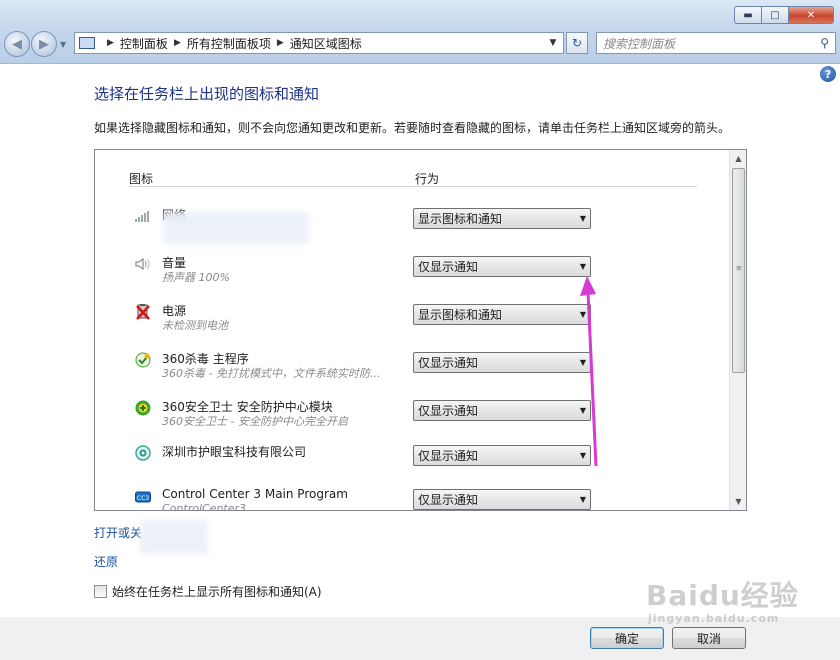 The image size is (840, 660). Describe the element at coordinates (427, 179) in the screenshot. I see `column-header-behavior: 行为` at that location.